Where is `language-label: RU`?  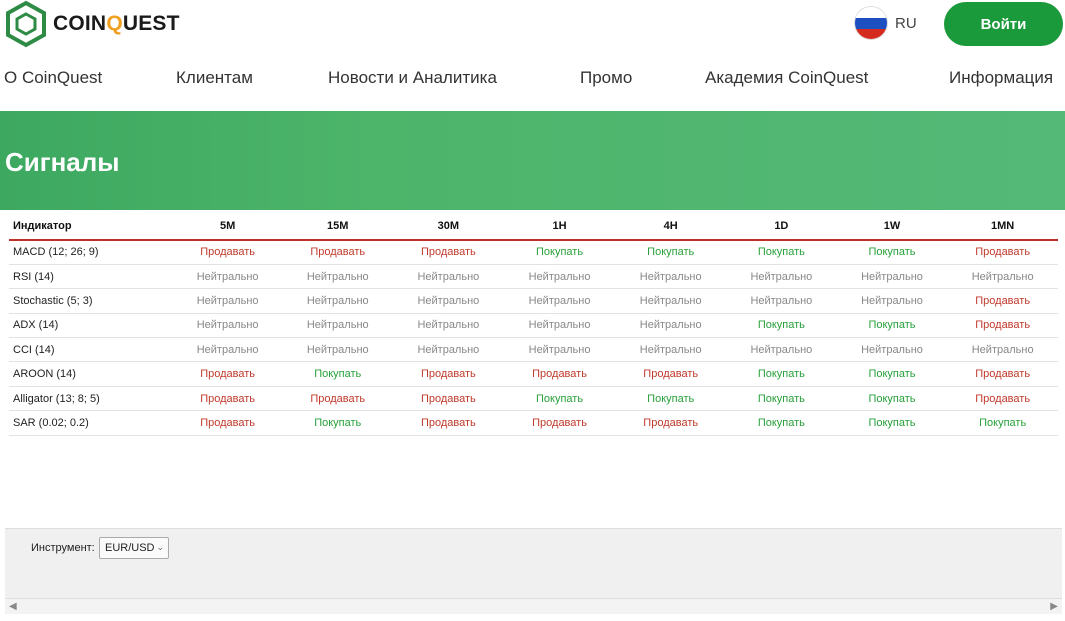
language-label: RU is located at coordinates (906, 23).